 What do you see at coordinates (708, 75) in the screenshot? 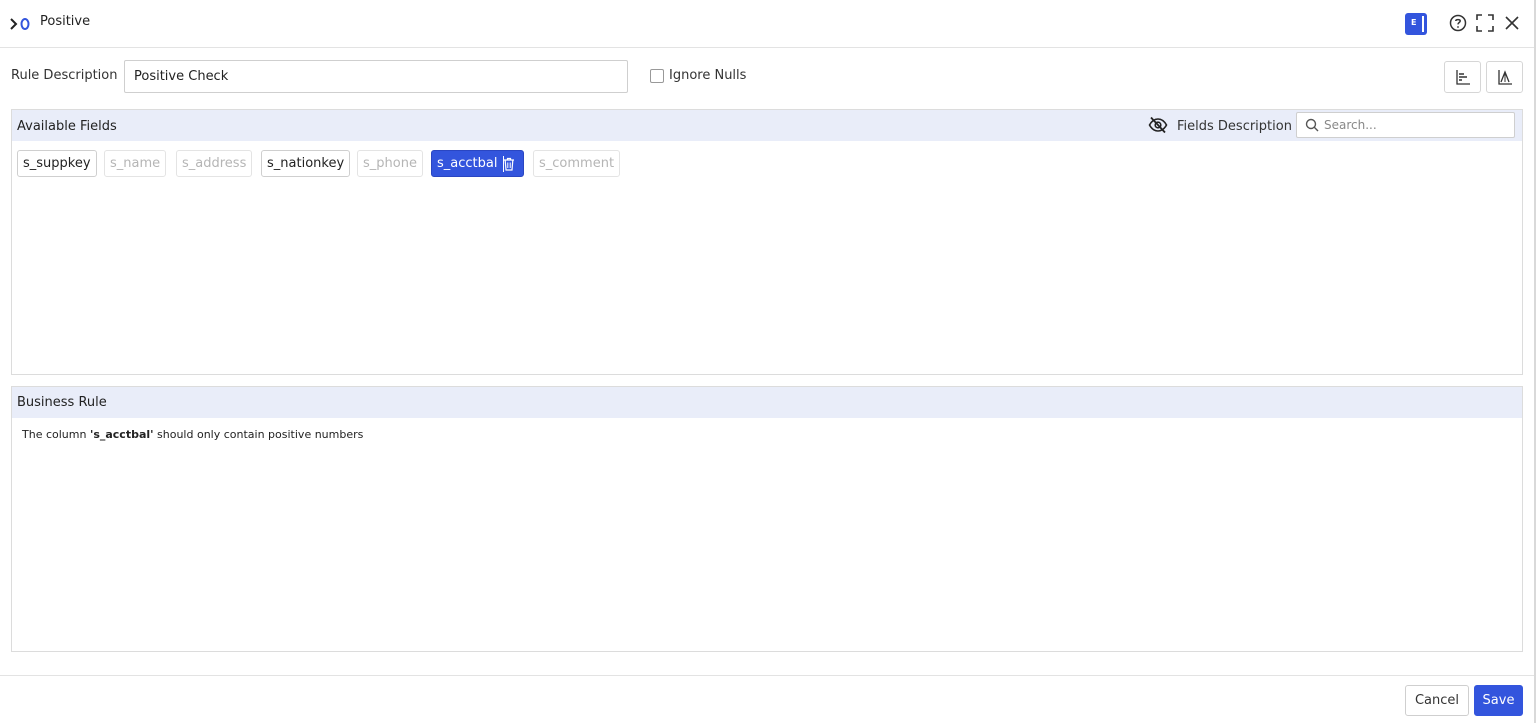
I see `ignore-nulls-label: Ignore Nulls` at bounding box center [708, 75].